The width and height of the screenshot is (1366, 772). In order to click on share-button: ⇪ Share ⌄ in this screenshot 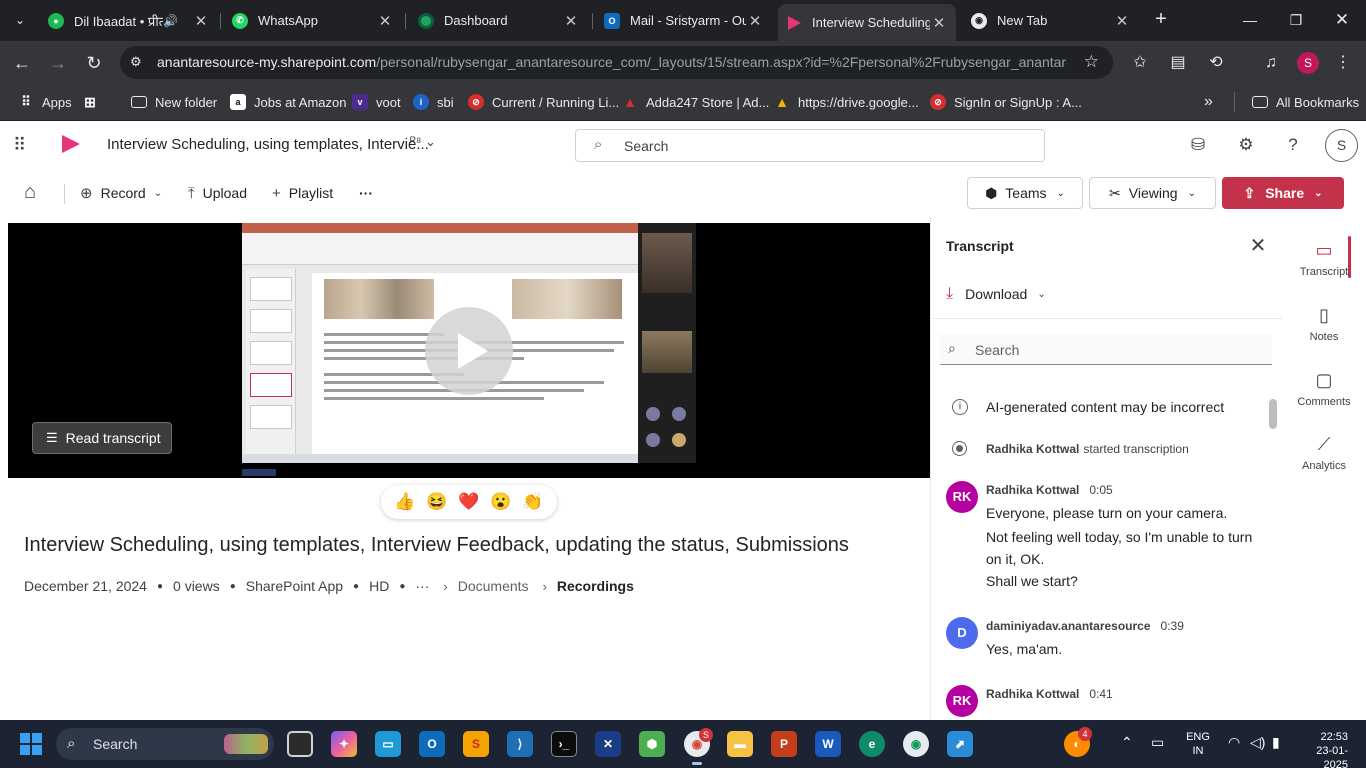, I will do `click(1283, 193)`.